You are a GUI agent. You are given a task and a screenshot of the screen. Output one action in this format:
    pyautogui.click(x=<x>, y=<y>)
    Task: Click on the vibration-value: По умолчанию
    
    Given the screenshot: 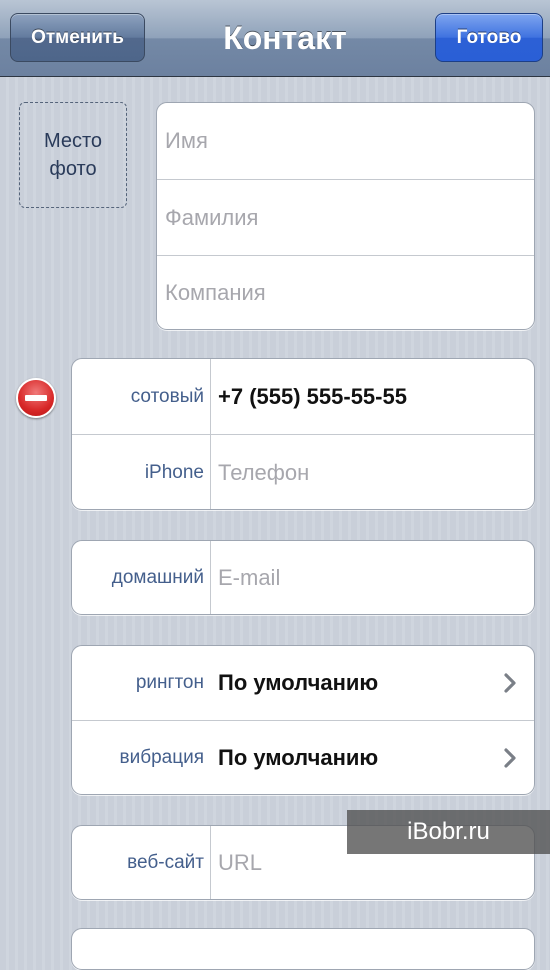 What is the action you would take?
    pyautogui.click(x=298, y=757)
    